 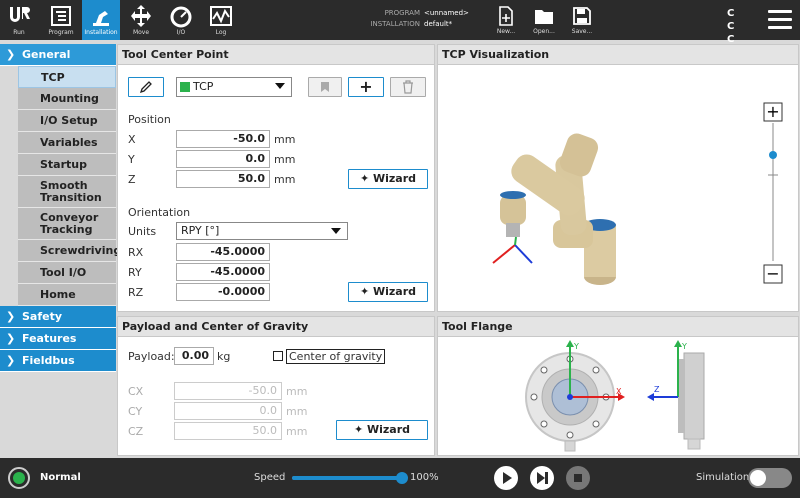 I want to click on sidebar-item-mounting: Mounting, so click(x=67, y=99).